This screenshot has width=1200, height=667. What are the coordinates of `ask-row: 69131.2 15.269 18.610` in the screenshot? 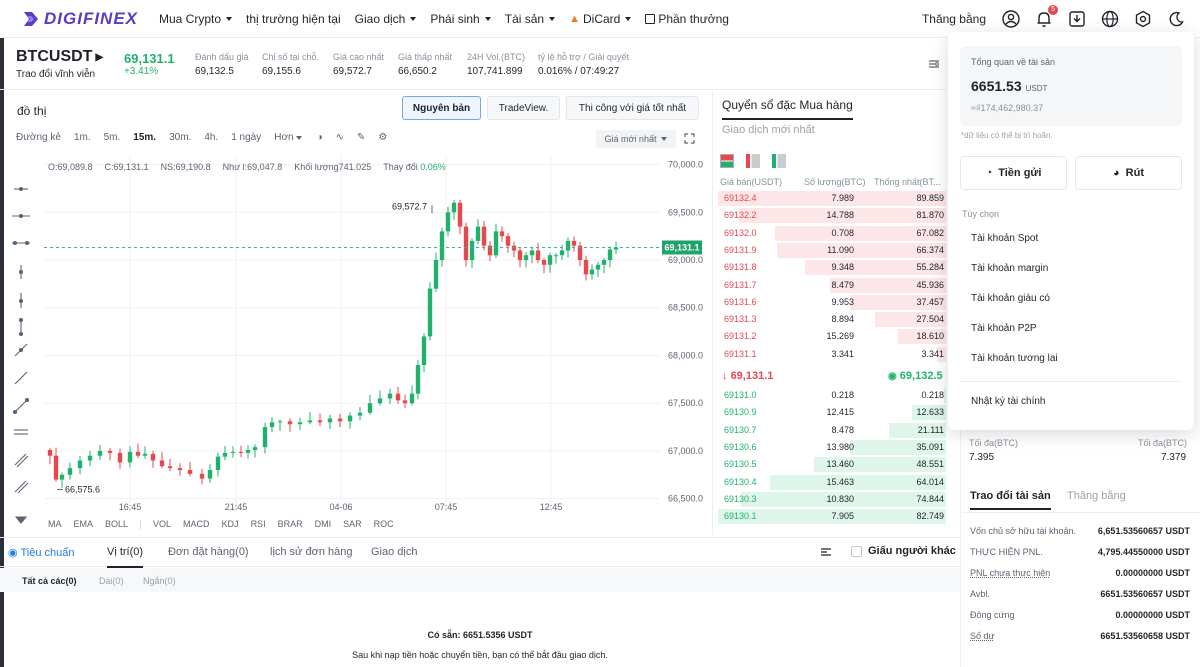 It's located at (832, 336).